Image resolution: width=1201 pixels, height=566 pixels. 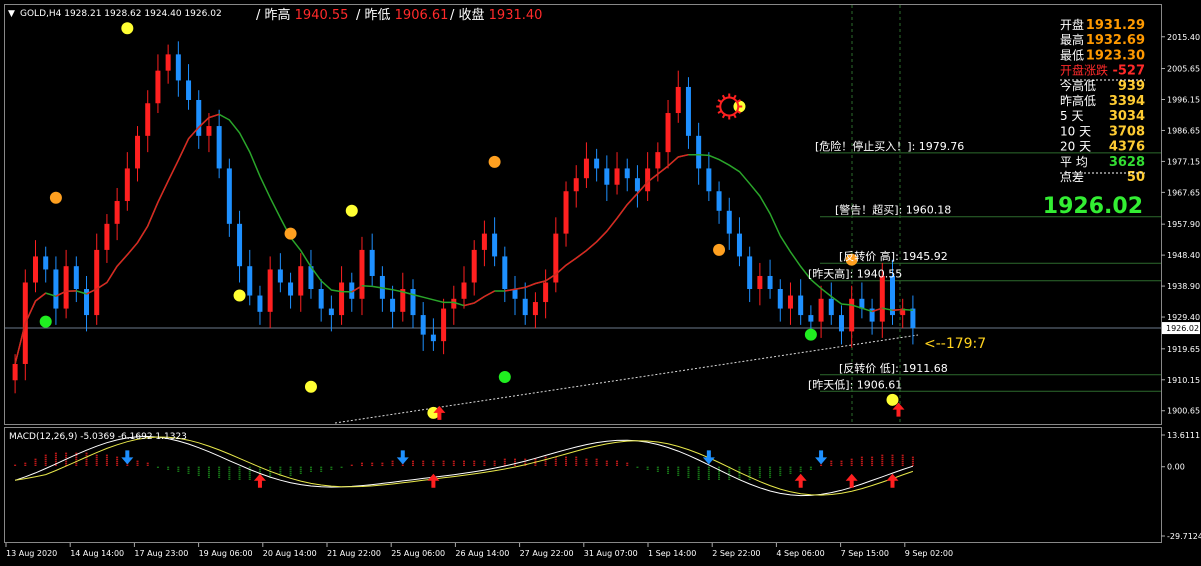 What do you see at coordinates (1084, 70) in the screenshot?
I see `stat-label: 开盘涨跌` at bounding box center [1084, 70].